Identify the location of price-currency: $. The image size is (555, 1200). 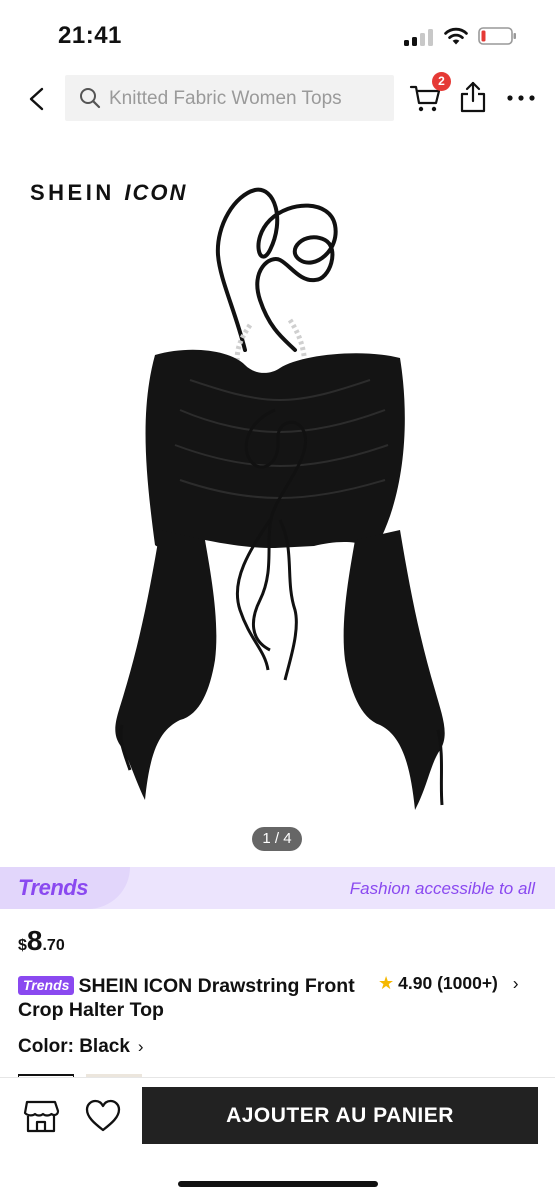
(22, 945).